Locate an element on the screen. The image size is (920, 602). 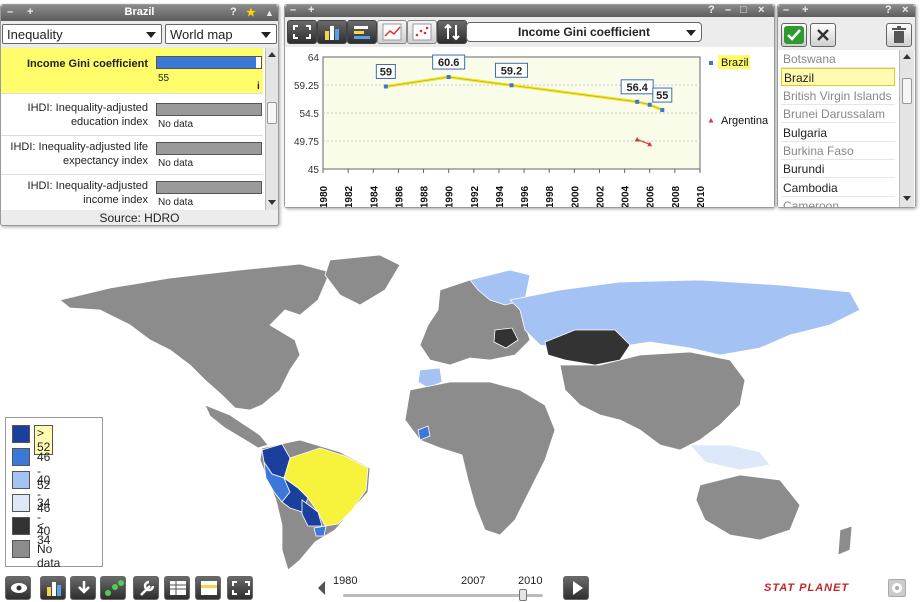
timeline-track is located at coordinates (443, 595).